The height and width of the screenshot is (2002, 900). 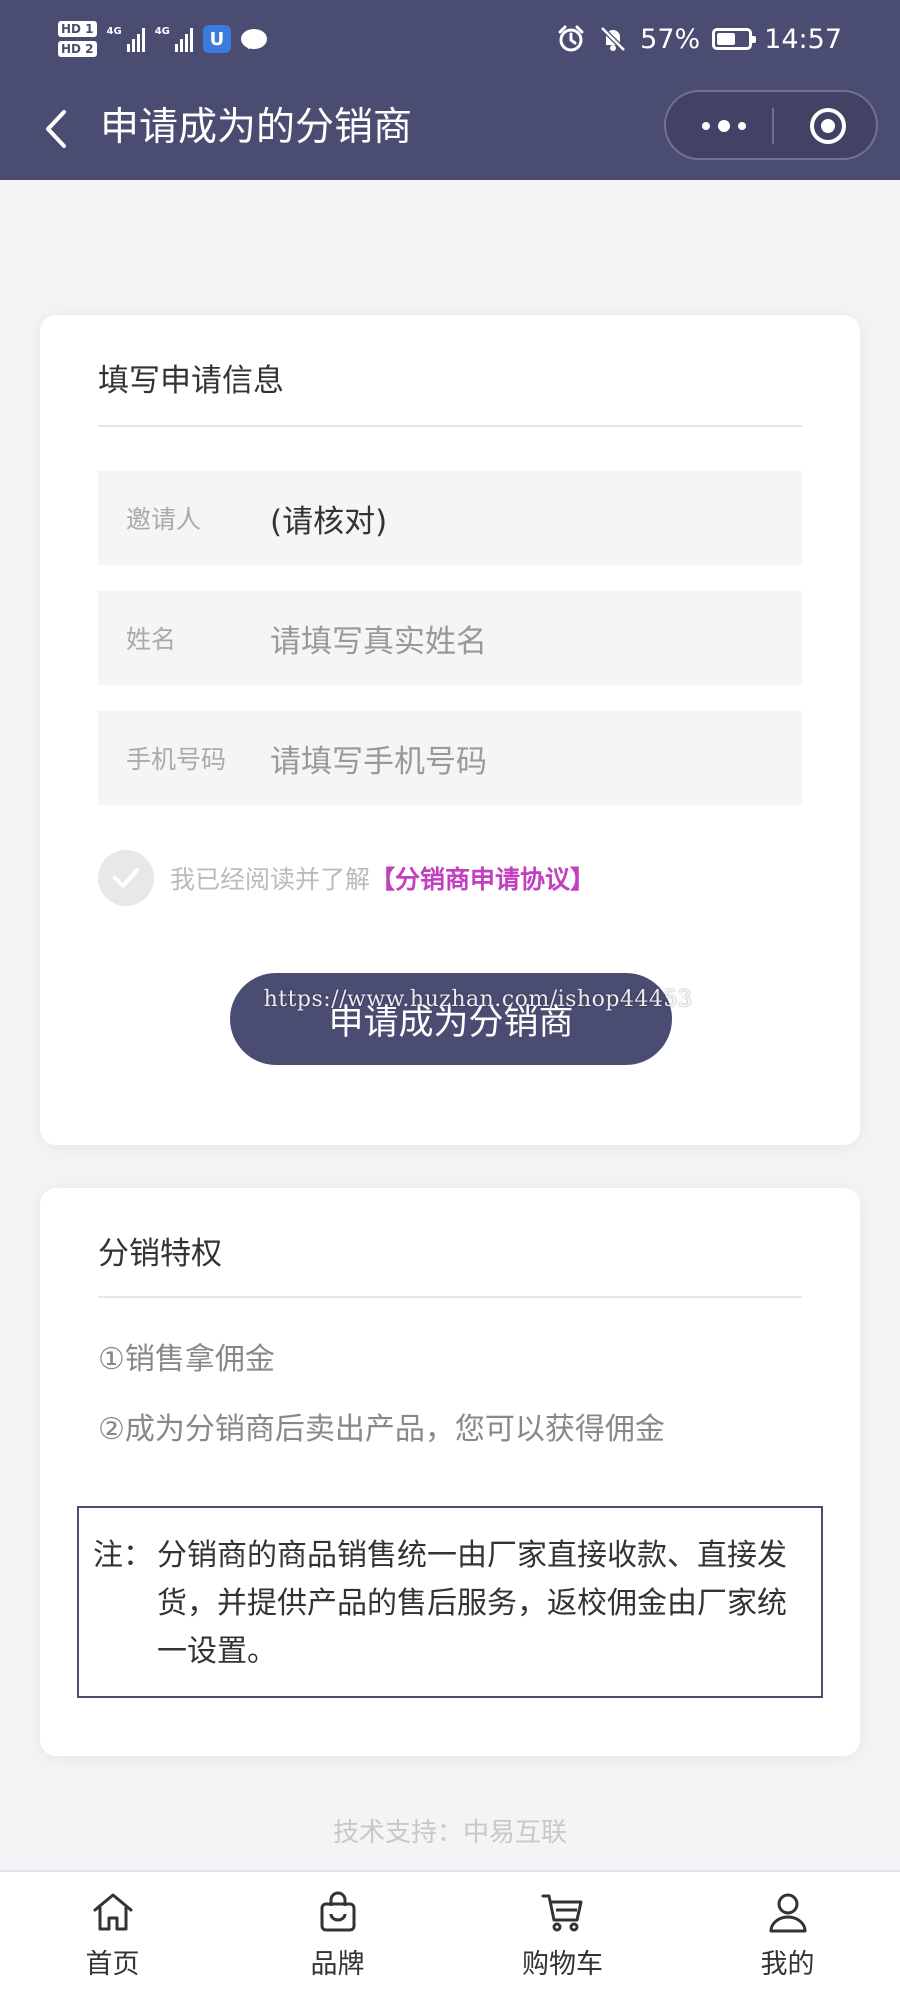 I want to click on sim2-label: HD 2, so click(x=77, y=49).